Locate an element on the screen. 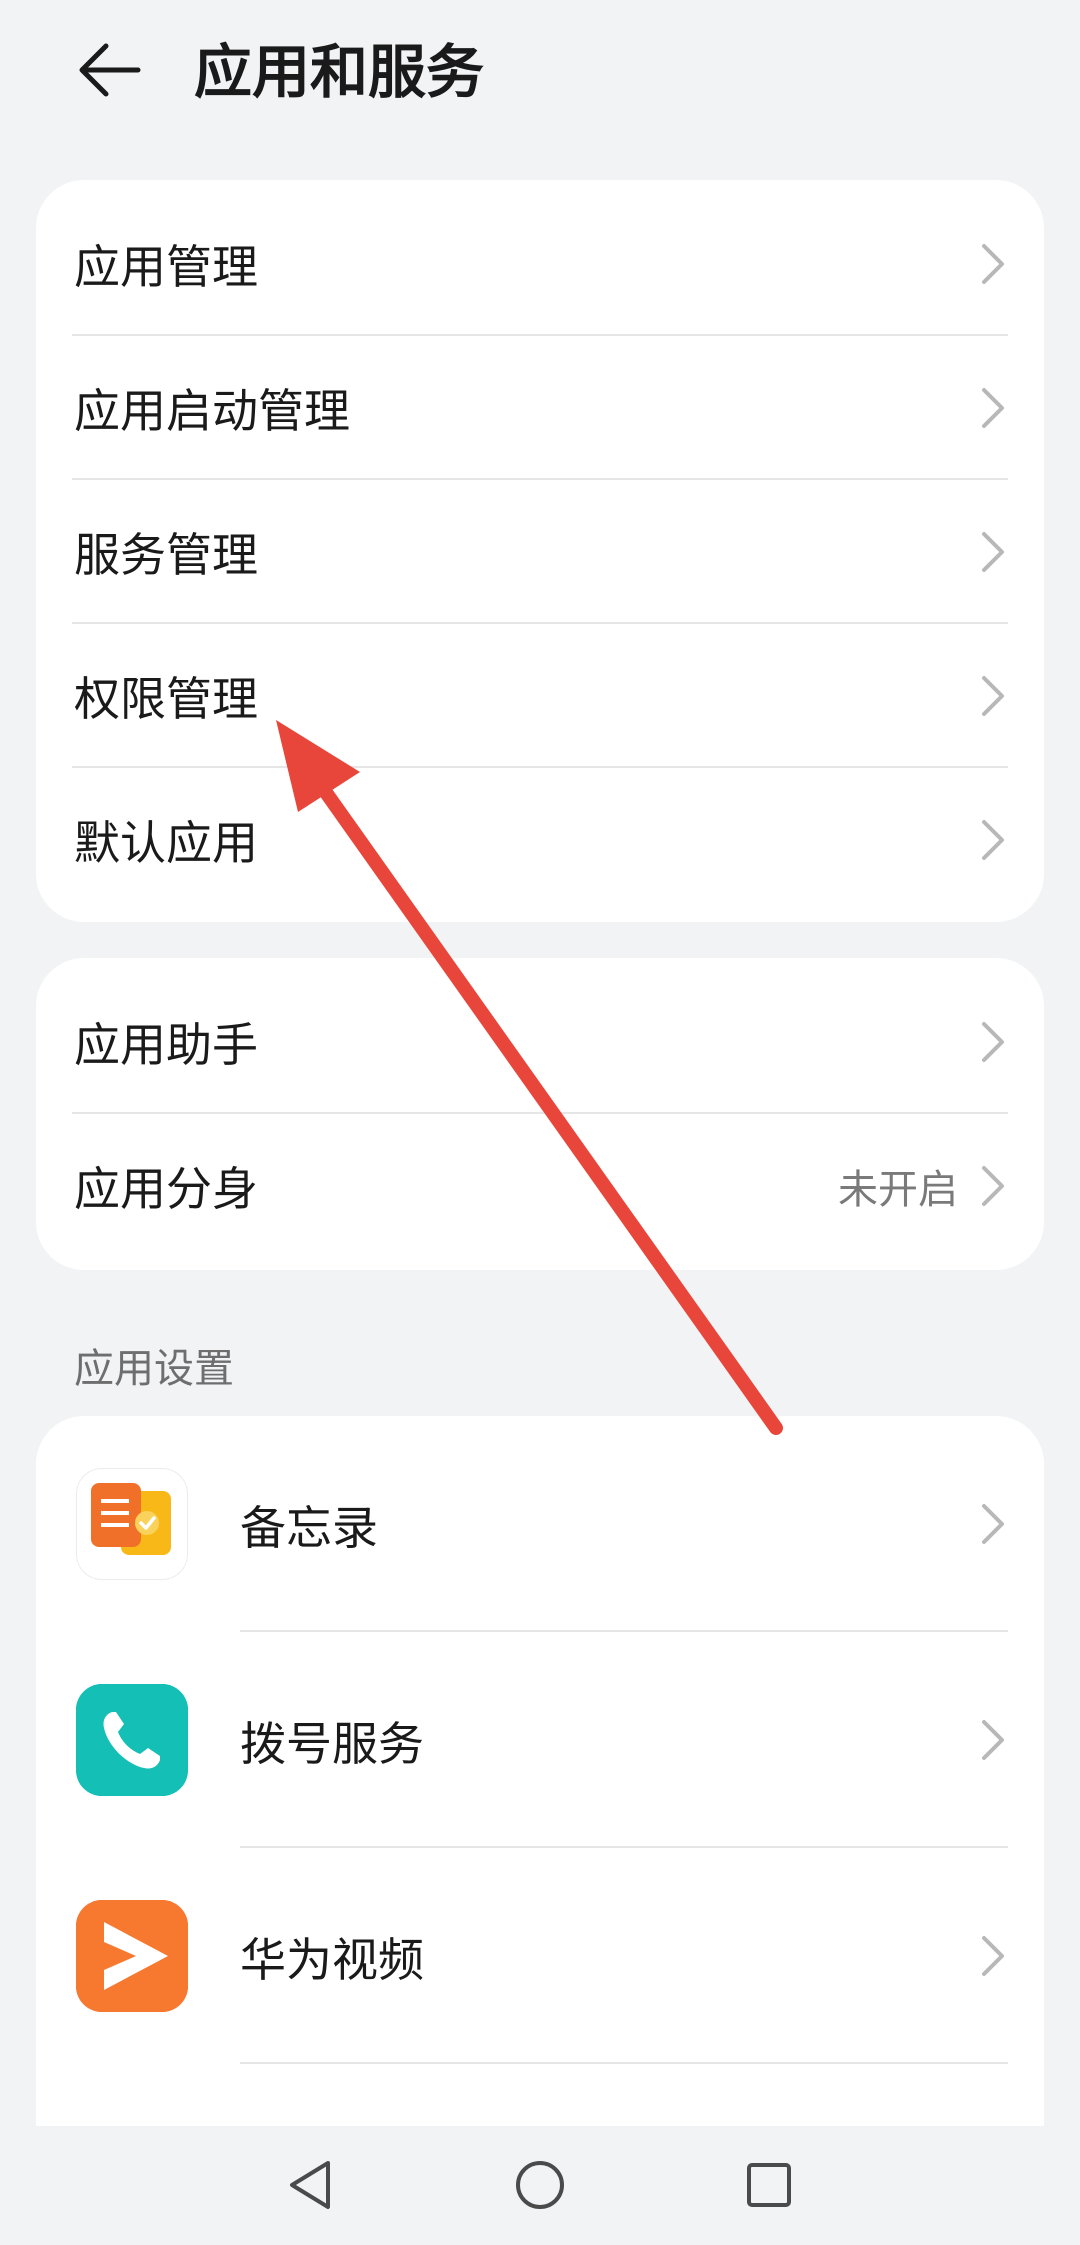 This screenshot has width=1080, height=2245. list-item-label: 服务管理 is located at coordinates (166, 555).